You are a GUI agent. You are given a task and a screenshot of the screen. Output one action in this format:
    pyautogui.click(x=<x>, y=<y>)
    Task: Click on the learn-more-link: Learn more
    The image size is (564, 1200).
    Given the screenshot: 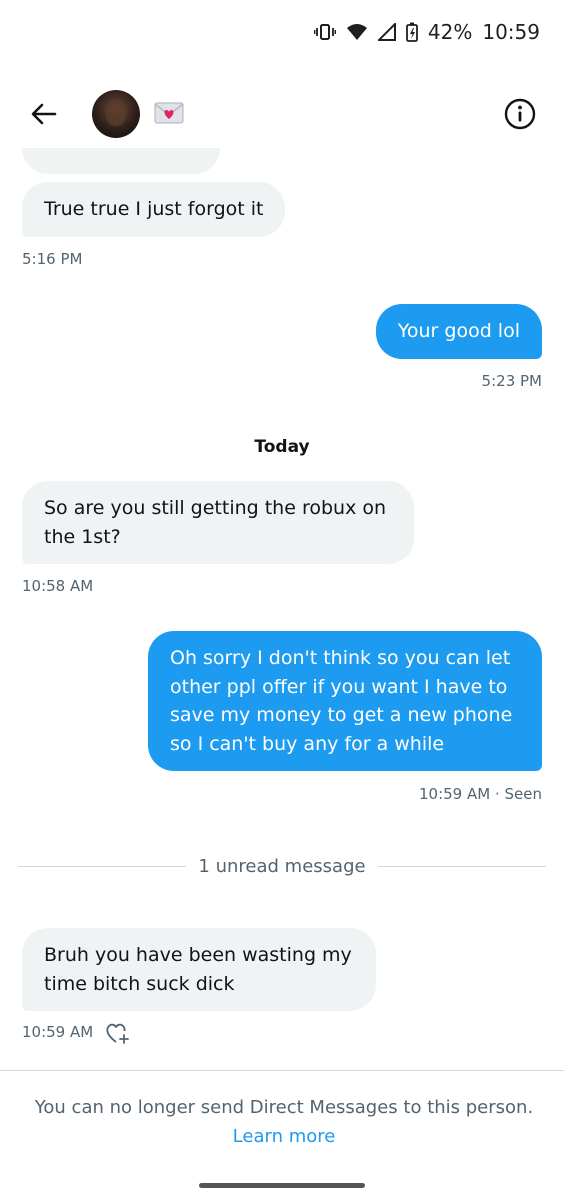 What is the action you would take?
    pyautogui.click(x=284, y=1136)
    